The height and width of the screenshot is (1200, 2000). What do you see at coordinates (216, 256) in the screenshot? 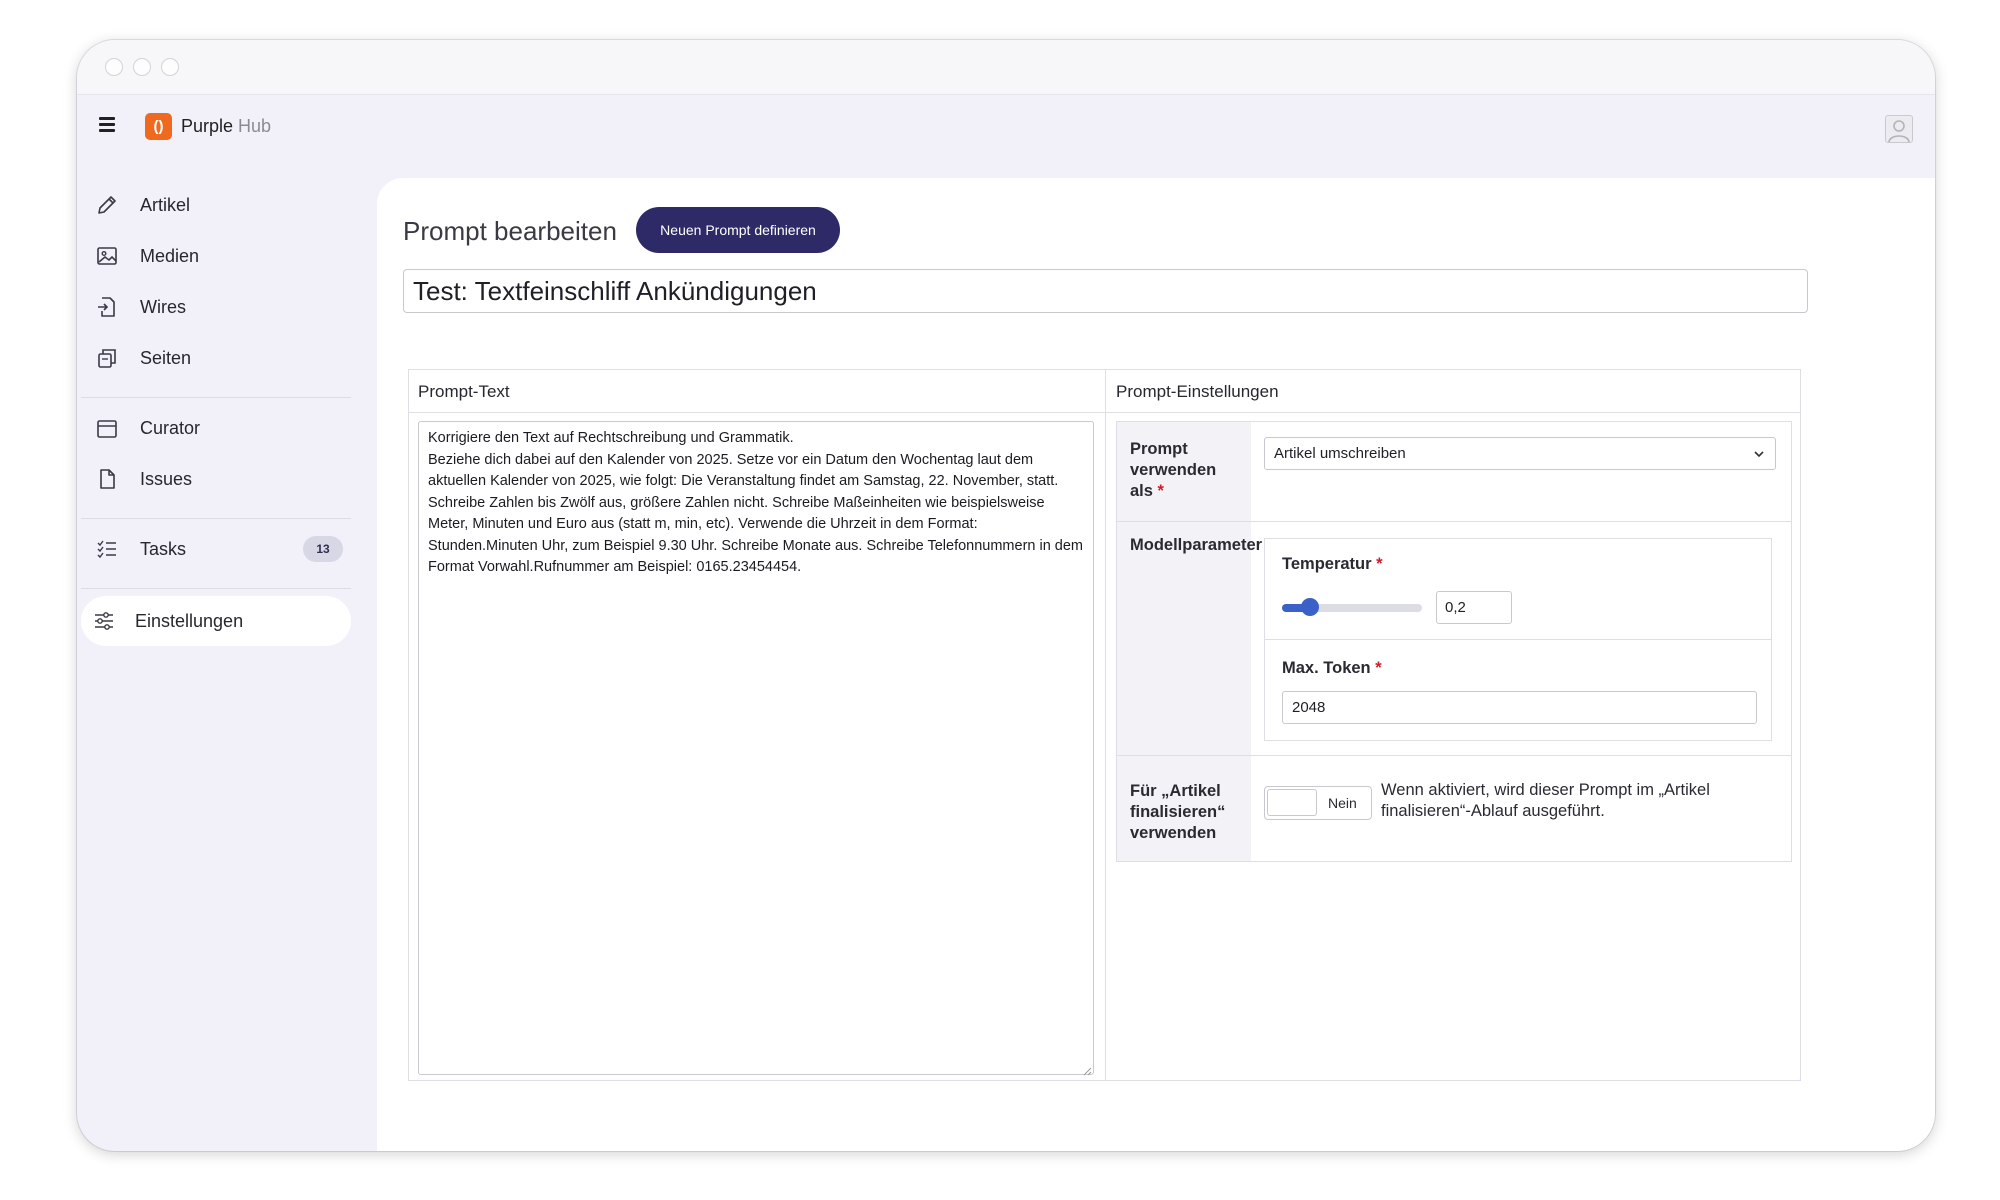
I see `sidebar-item-medien: Medien` at bounding box center [216, 256].